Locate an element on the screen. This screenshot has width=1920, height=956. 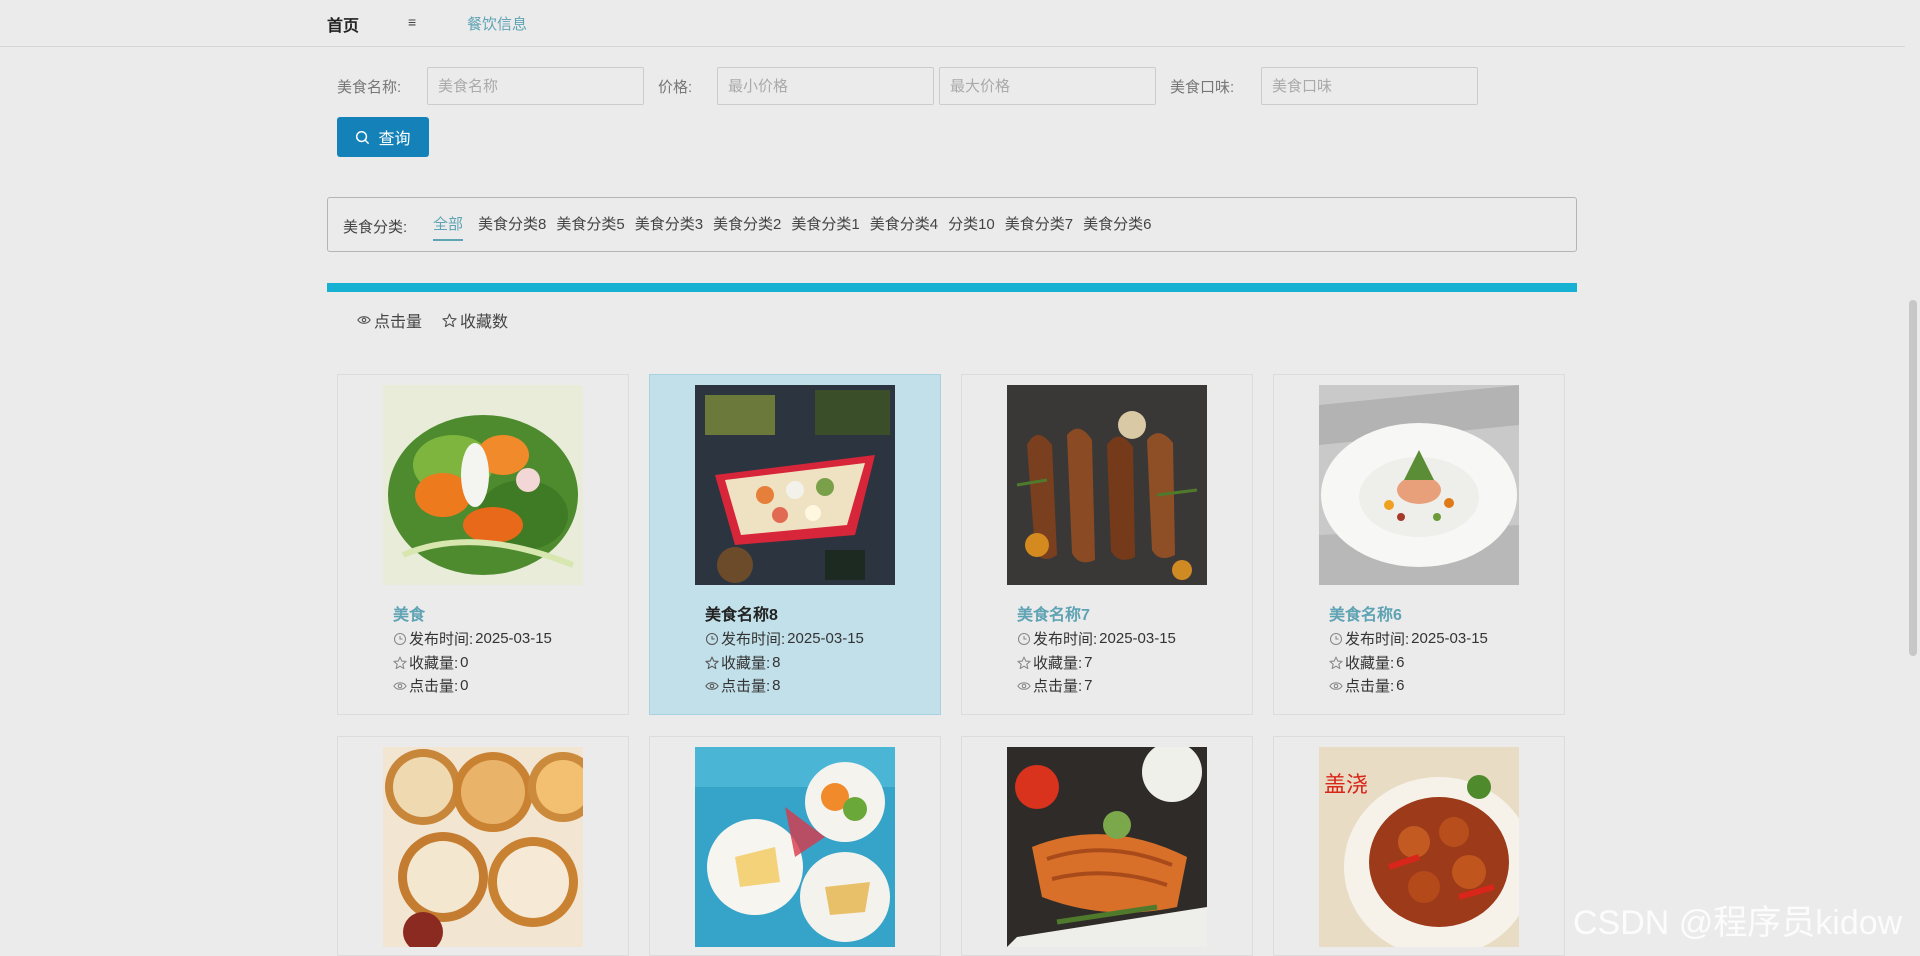
category-item: 美食分类3 is located at coordinates (669, 224).